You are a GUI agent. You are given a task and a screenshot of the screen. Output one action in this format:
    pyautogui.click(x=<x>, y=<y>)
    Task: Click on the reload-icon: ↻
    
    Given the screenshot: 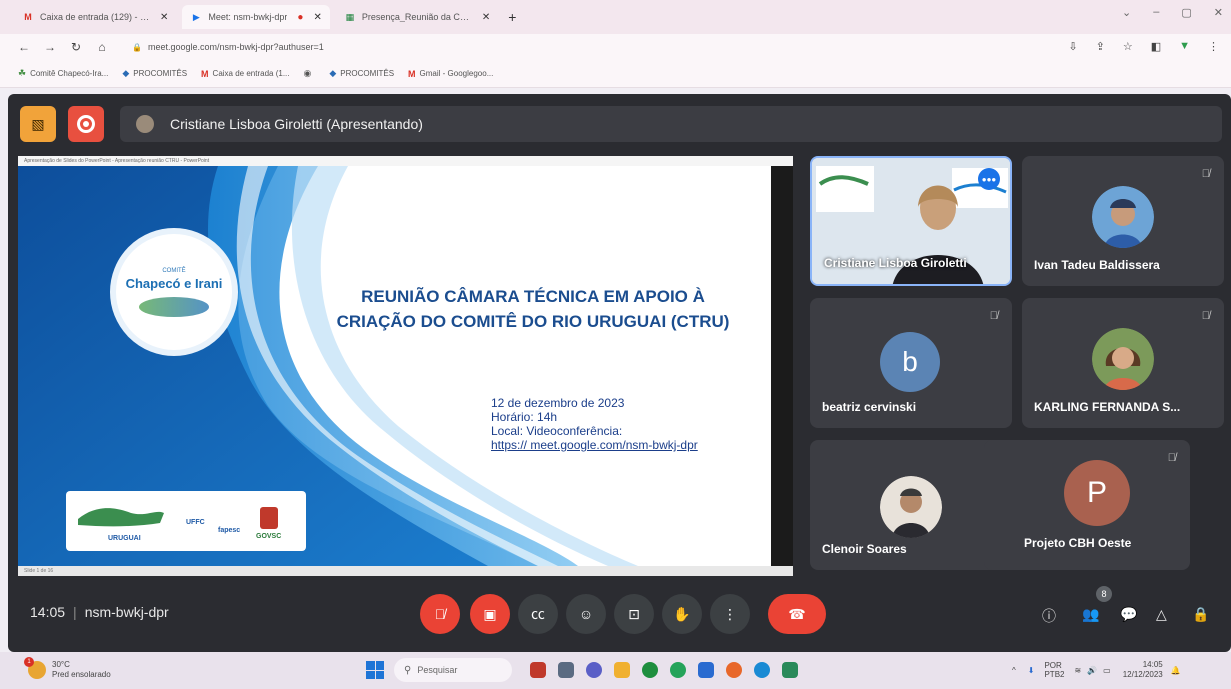 What is the action you would take?
    pyautogui.click(x=76, y=47)
    